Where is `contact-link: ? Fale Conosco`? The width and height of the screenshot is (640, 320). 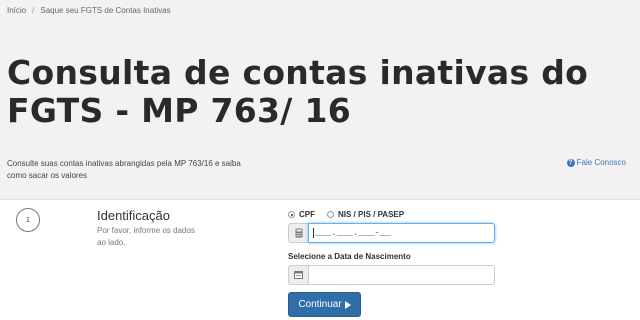 contact-link: ? Fale Conosco is located at coordinates (596, 162).